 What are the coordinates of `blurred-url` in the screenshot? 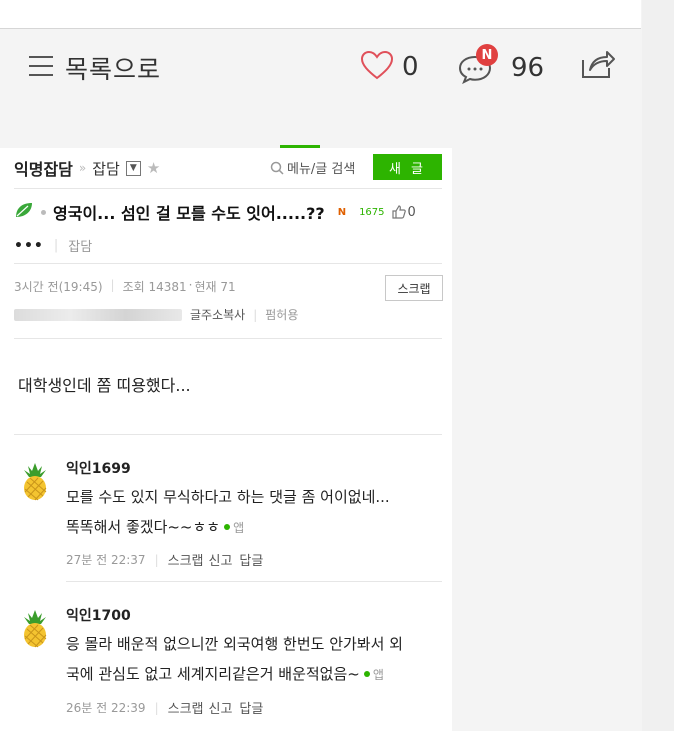 It's located at (98, 314).